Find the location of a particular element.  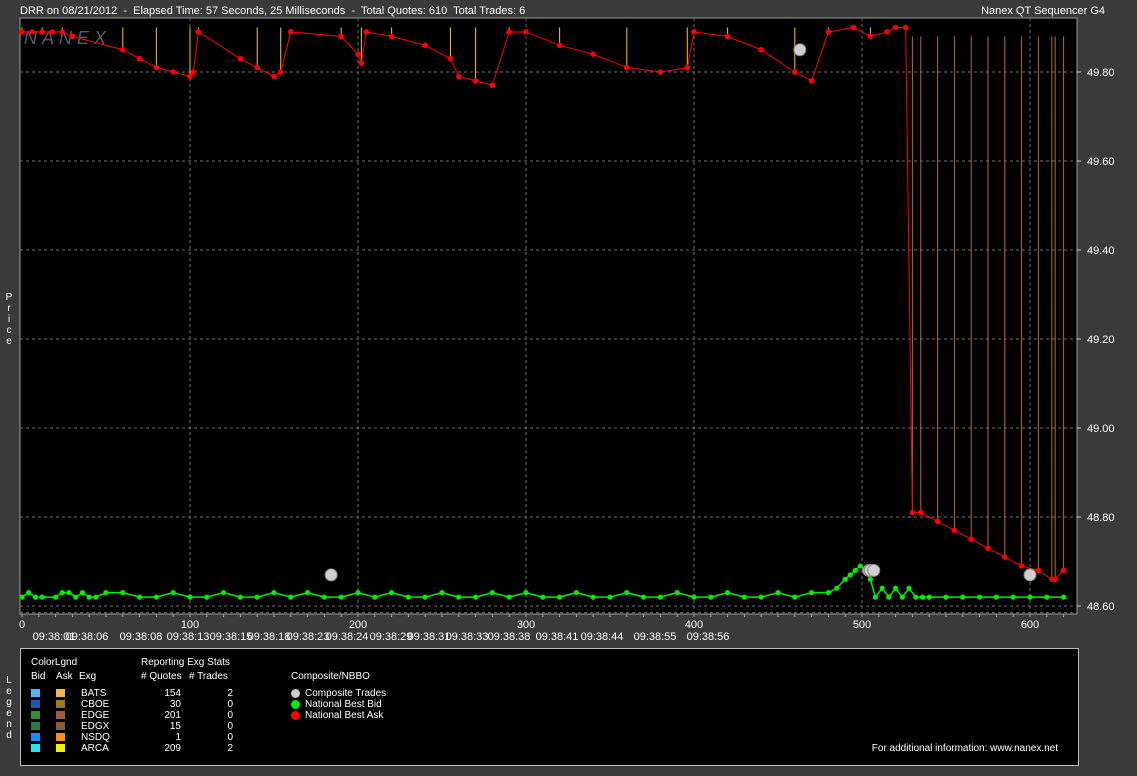

composite-label: National Best Ask is located at coordinates (344, 715).